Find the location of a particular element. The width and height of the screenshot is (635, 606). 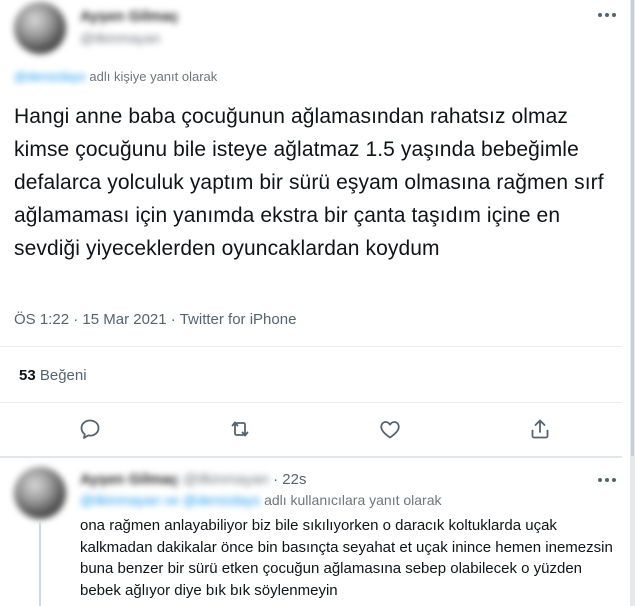

retweet-button is located at coordinates (240, 429).